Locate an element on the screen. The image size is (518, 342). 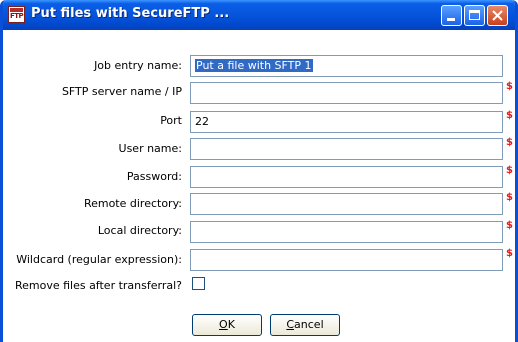
user-name-label: User name: is located at coordinates (150, 148).